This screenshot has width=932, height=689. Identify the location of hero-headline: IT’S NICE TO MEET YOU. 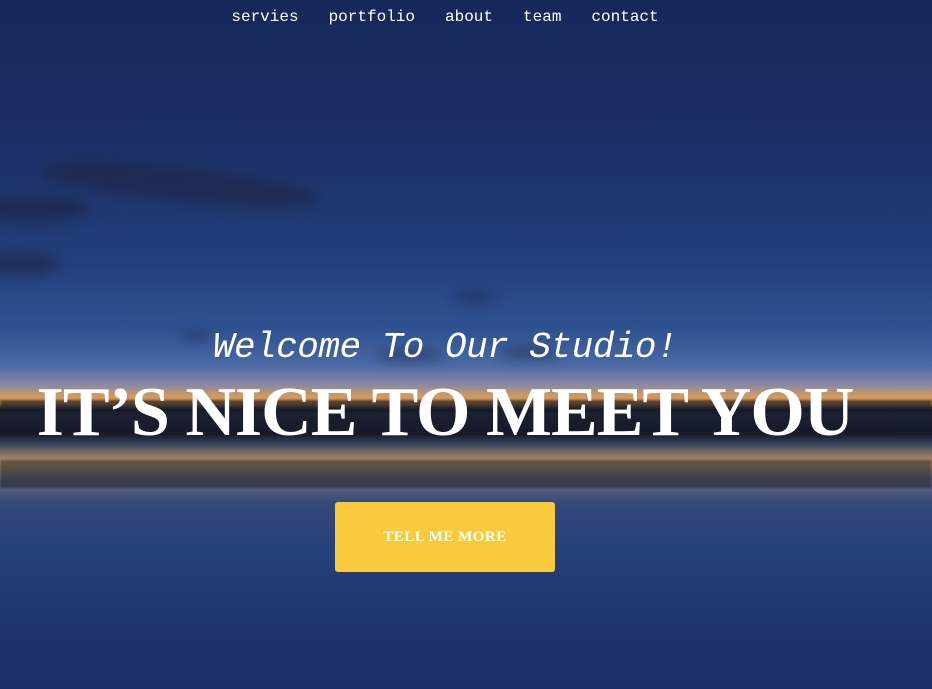
(445, 412).